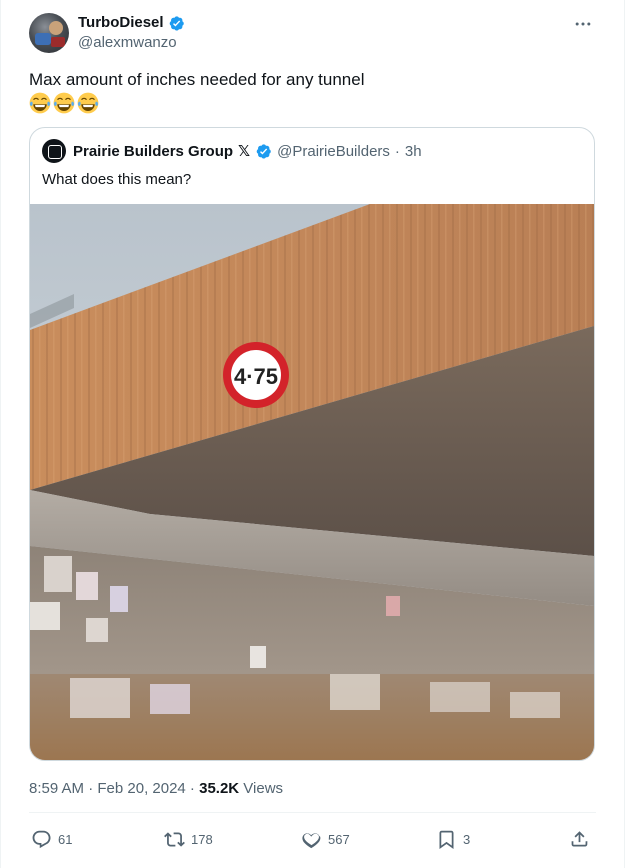 The width and height of the screenshot is (625, 868). I want to click on views-count: 35.2K, so click(219, 788).